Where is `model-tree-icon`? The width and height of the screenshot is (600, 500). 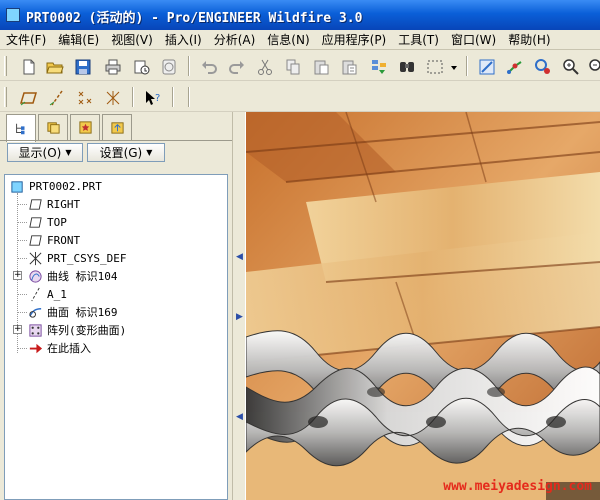
model-tree-icon is located at coordinates (20, 128).